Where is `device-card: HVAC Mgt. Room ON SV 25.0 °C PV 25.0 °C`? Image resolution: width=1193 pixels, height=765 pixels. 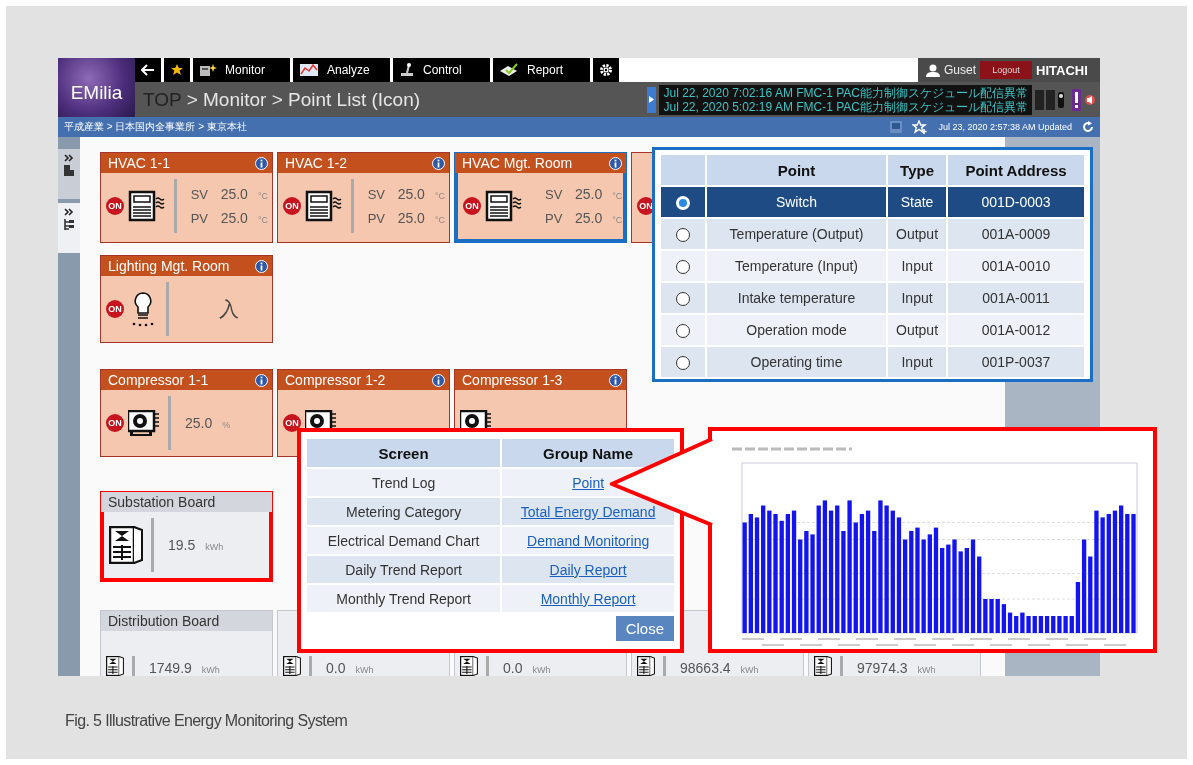 device-card: HVAC Mgt. Room ON SV 25.0 °C PV 25.0 °C is located at coordinates (540, 197).